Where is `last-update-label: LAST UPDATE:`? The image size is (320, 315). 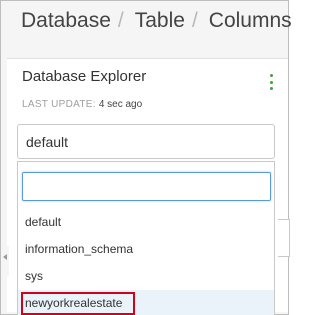
last-update-label: LAST UPDATE: is located at coordinates (59, 104).